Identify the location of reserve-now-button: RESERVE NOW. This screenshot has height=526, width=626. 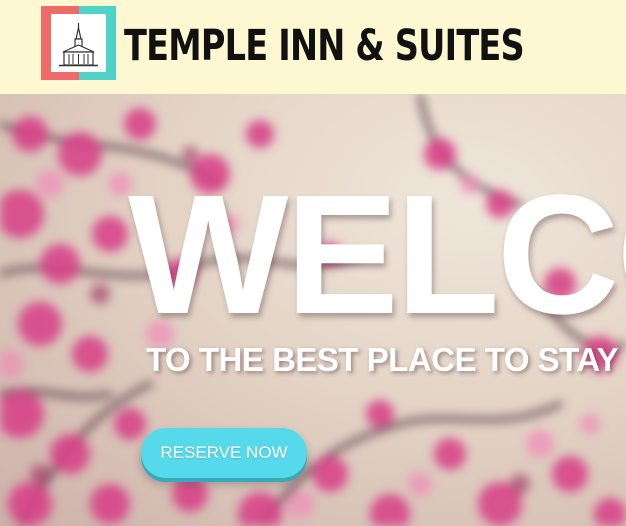
(224, 453).